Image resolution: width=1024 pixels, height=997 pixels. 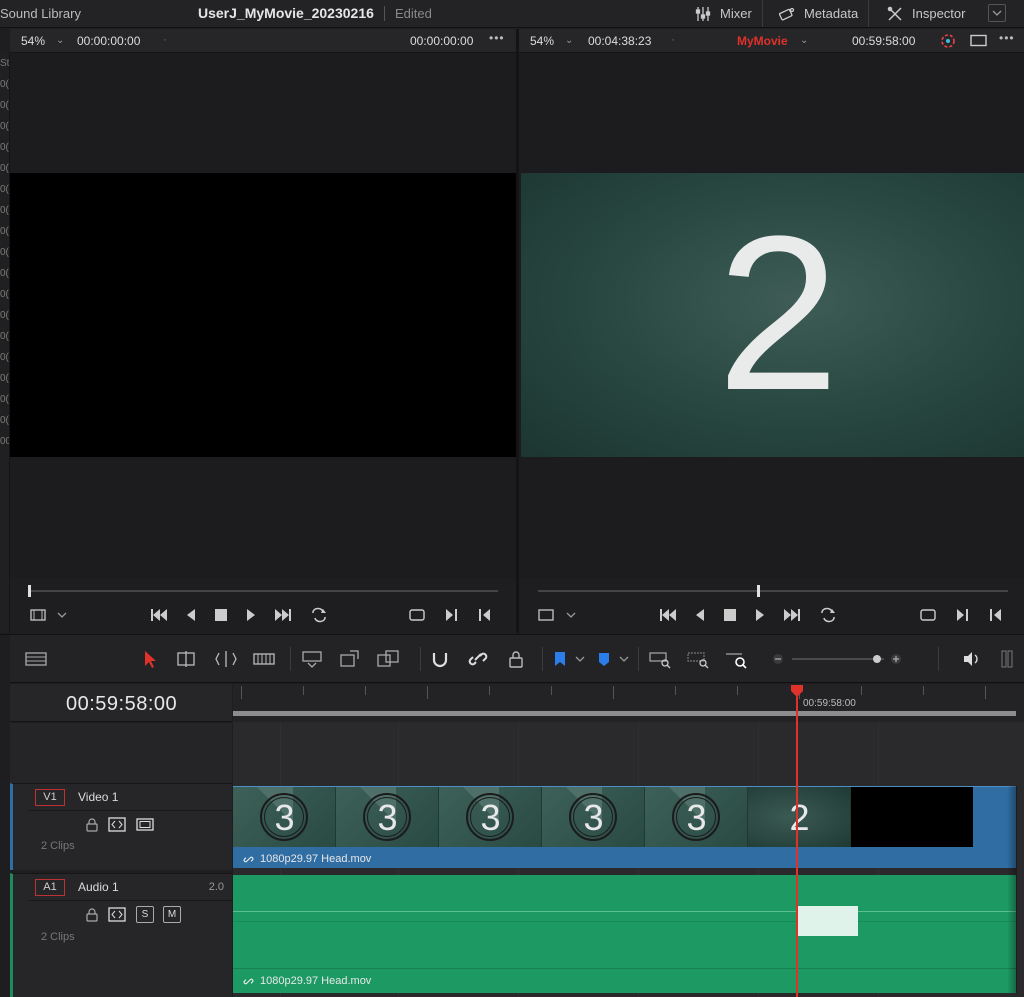 I want to click on track-header-audio-1: A1 Audio 1 2.0 S M 2 Clips, so click(x=122, y=935).